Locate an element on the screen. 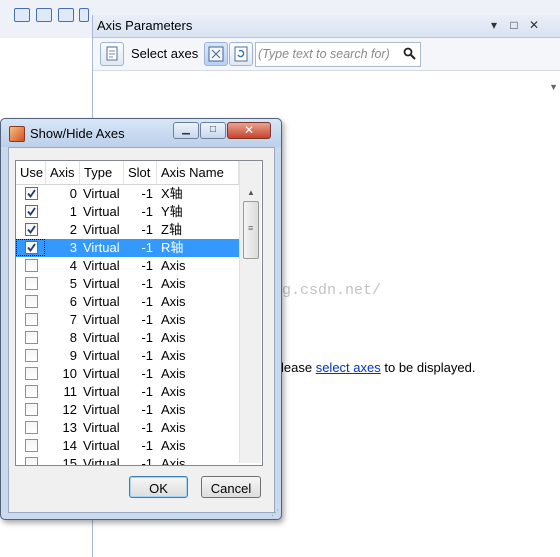 The width and height of the screenshot is (560, 557). col-use-header: Use is located at coordinates (31, 172).